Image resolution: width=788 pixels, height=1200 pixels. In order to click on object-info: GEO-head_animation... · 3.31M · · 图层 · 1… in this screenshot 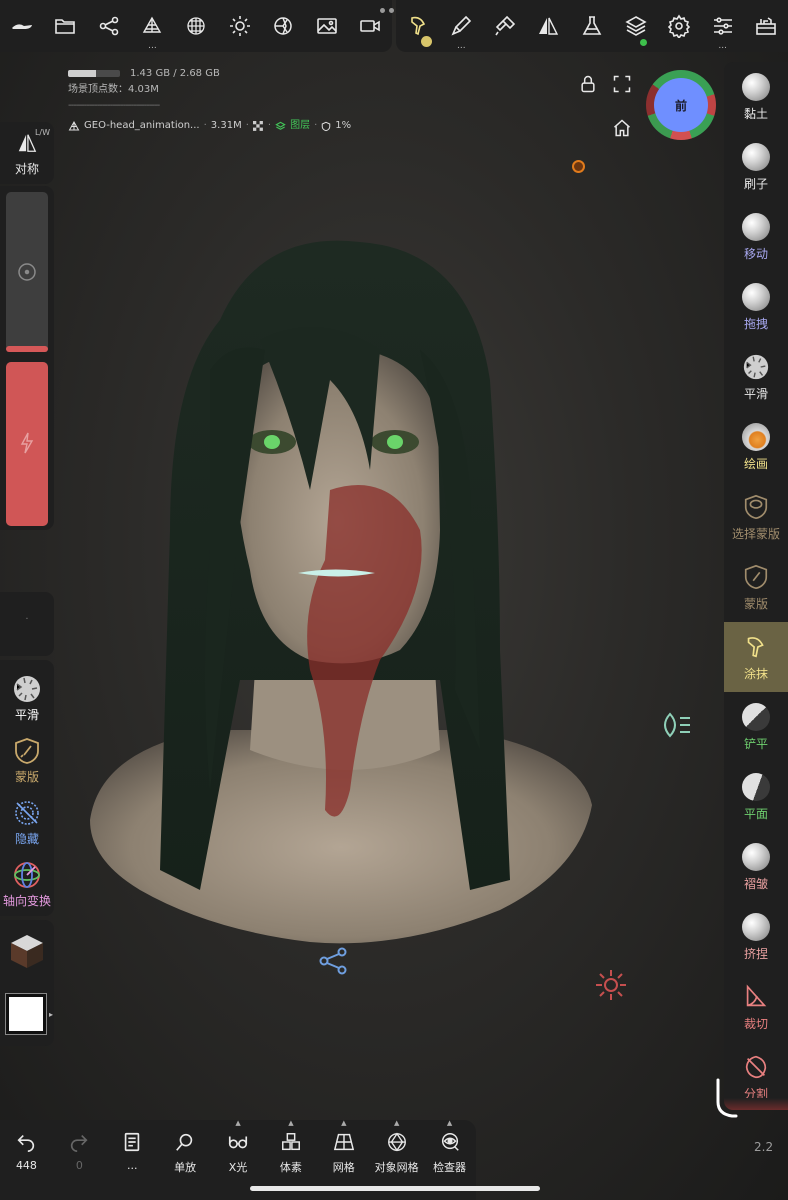, I will do `click(209, 126)`.